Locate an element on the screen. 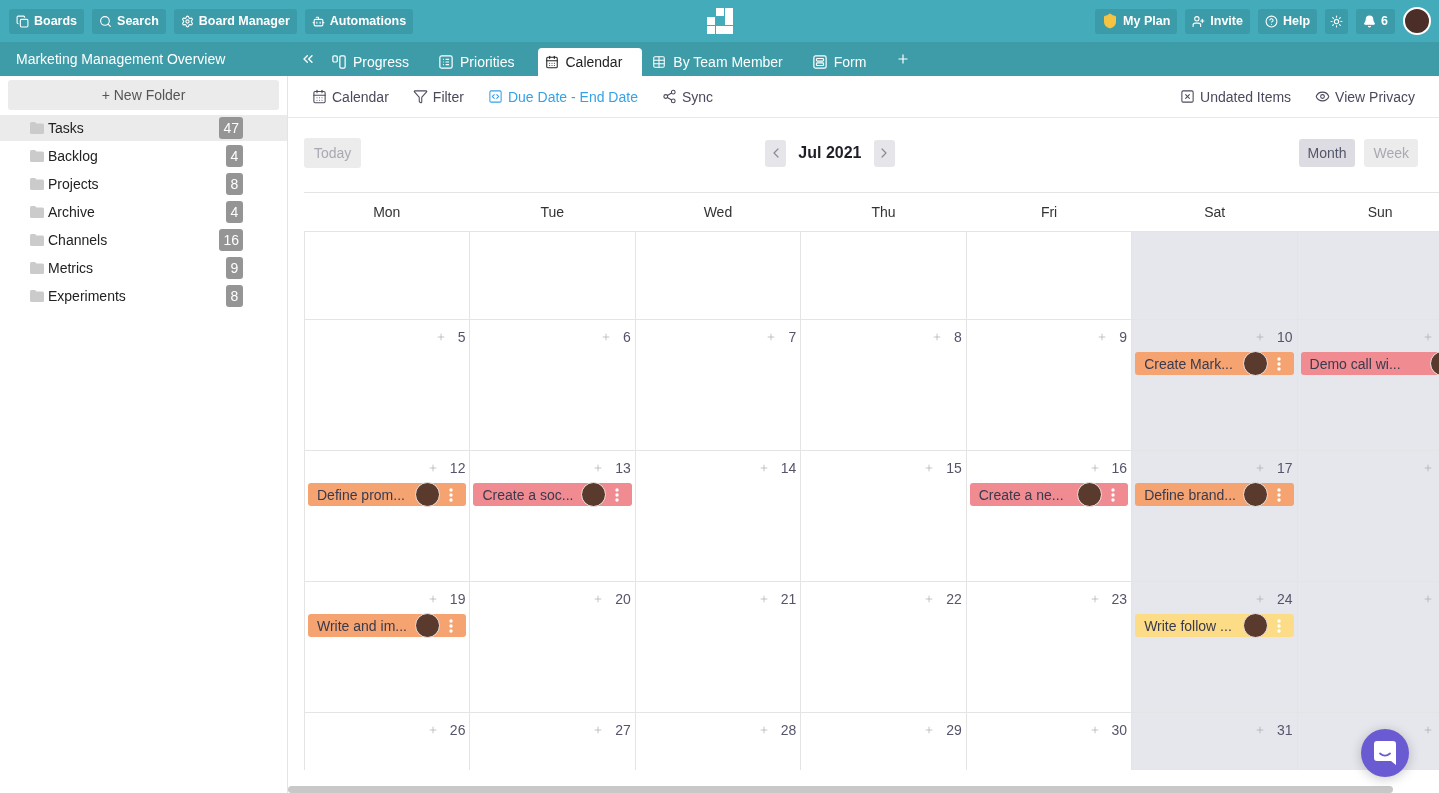 The width and height of the screenshot is (1439, 793). folder-item: Backlog 4 is located at coordinates (143, 156).